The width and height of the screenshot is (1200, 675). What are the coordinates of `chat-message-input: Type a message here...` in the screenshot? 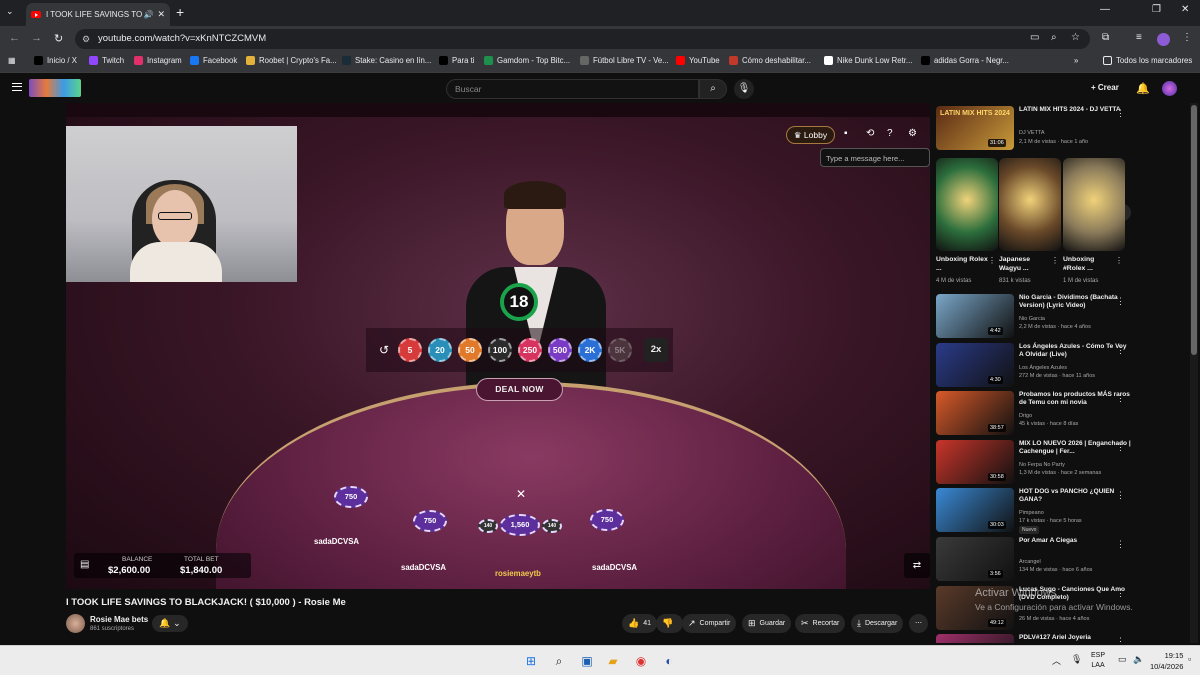 It's located at (875, 157).